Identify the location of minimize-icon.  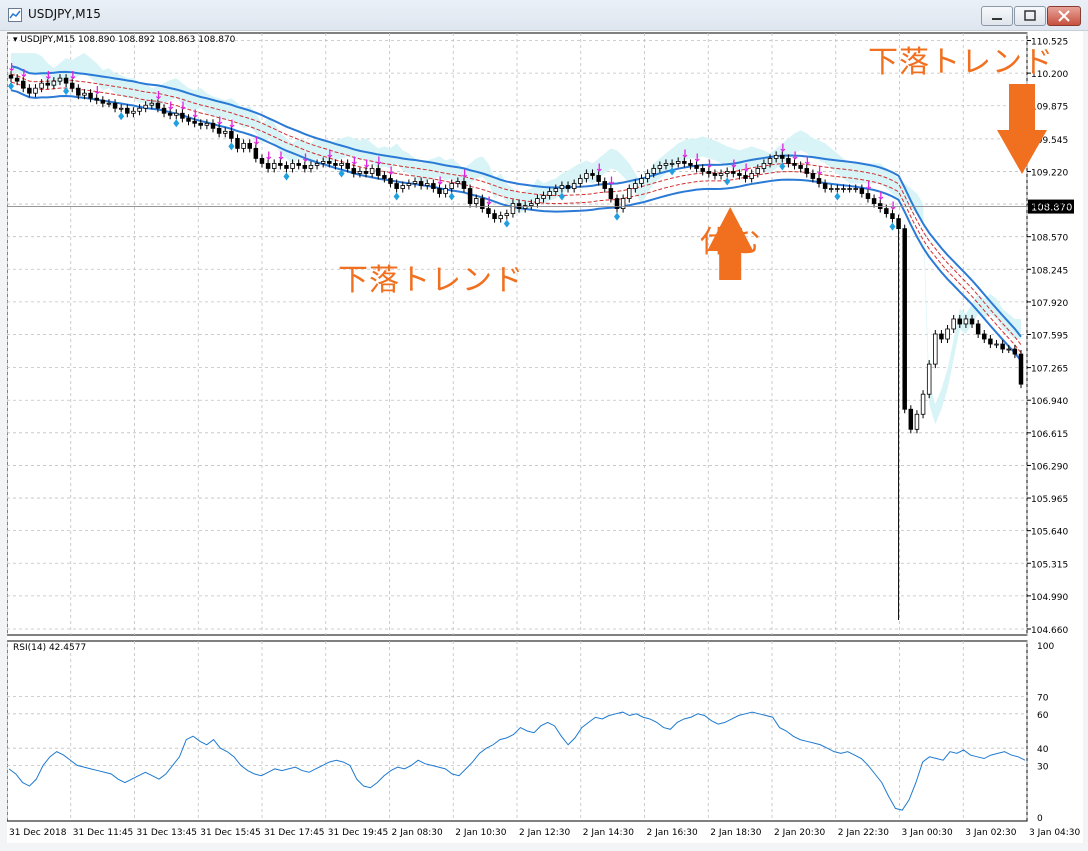
(997, 19).